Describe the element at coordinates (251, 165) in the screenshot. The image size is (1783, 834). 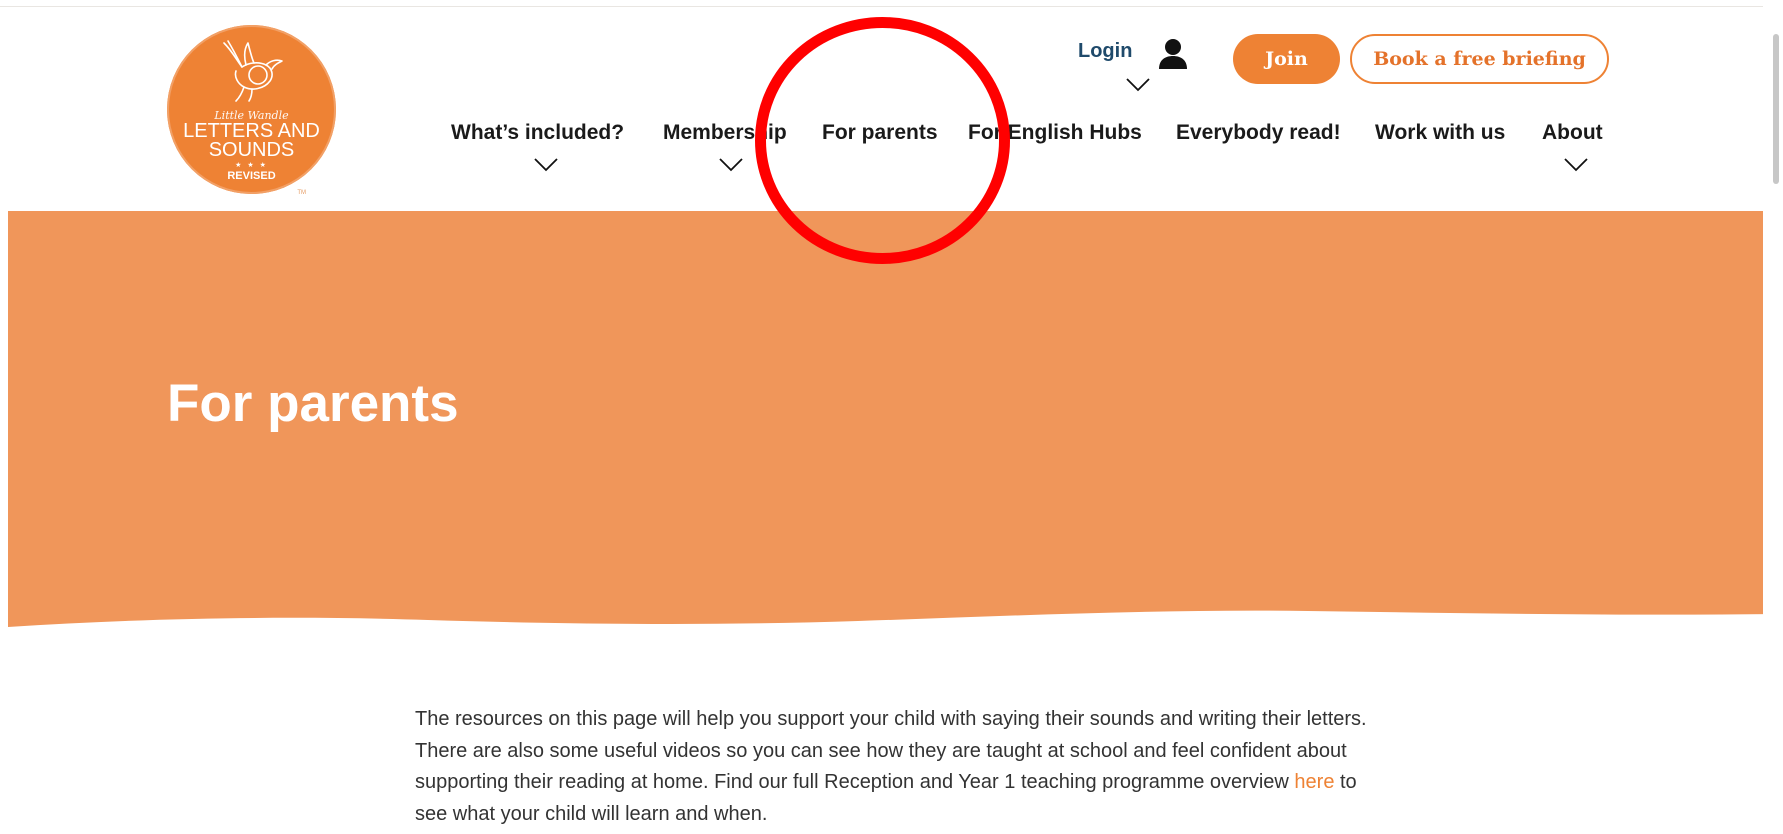
I see `logo-stars: ★ ★ ★` at that location.